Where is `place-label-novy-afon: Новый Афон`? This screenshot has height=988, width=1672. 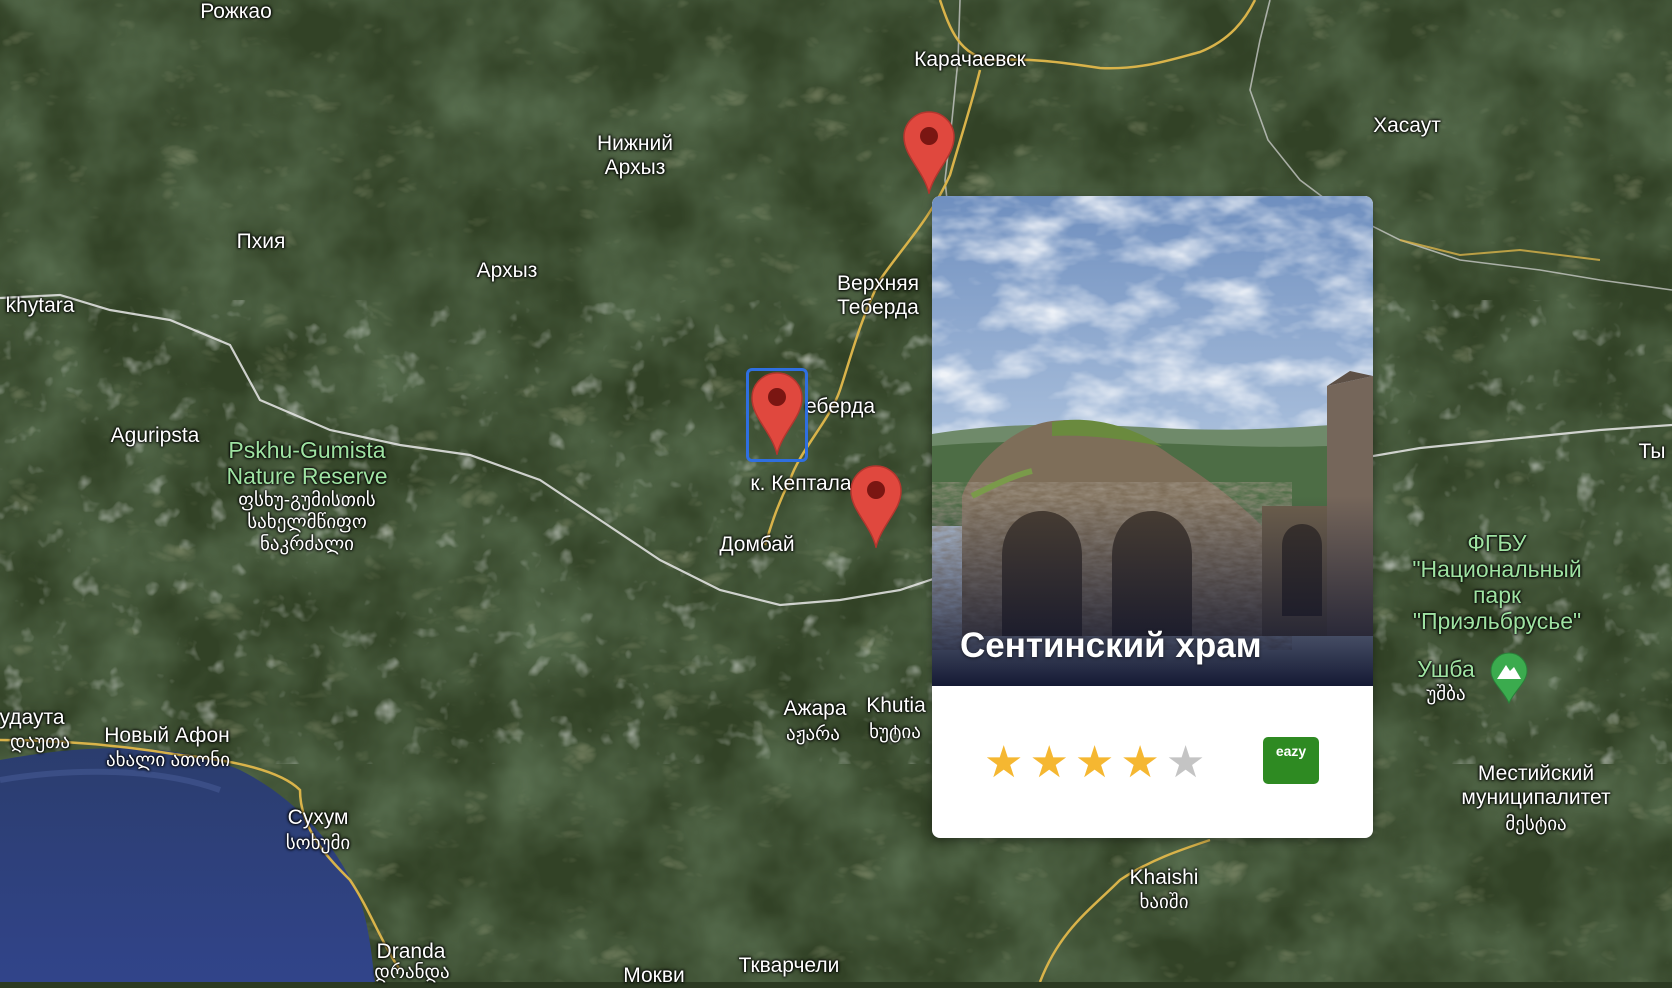 place-label-novy-afon: Новый Афон is located at coordinates (167, 735).